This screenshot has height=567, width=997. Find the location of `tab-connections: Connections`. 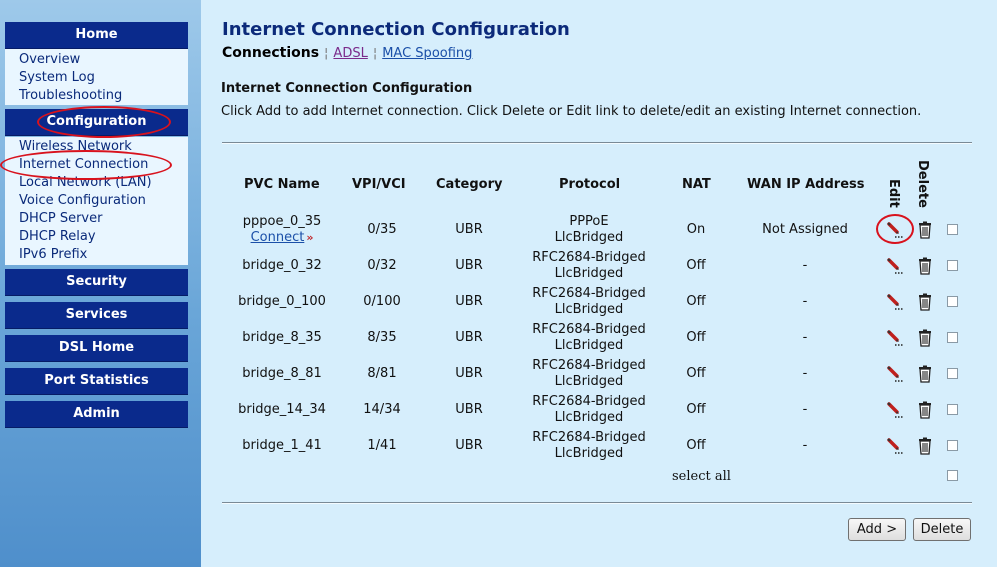

tab-connections: Connections is located at coordinates (270, 53).